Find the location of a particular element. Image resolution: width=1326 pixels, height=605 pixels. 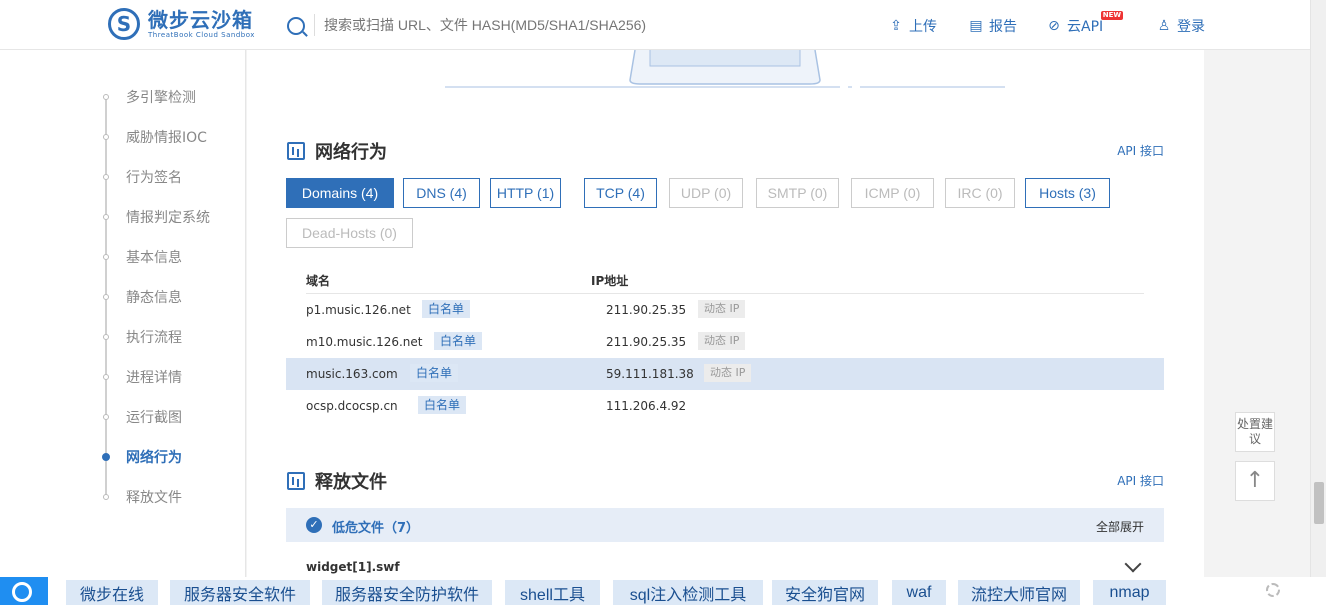

sidebar-item: 行为签名 is located at coordinates (141, 177).